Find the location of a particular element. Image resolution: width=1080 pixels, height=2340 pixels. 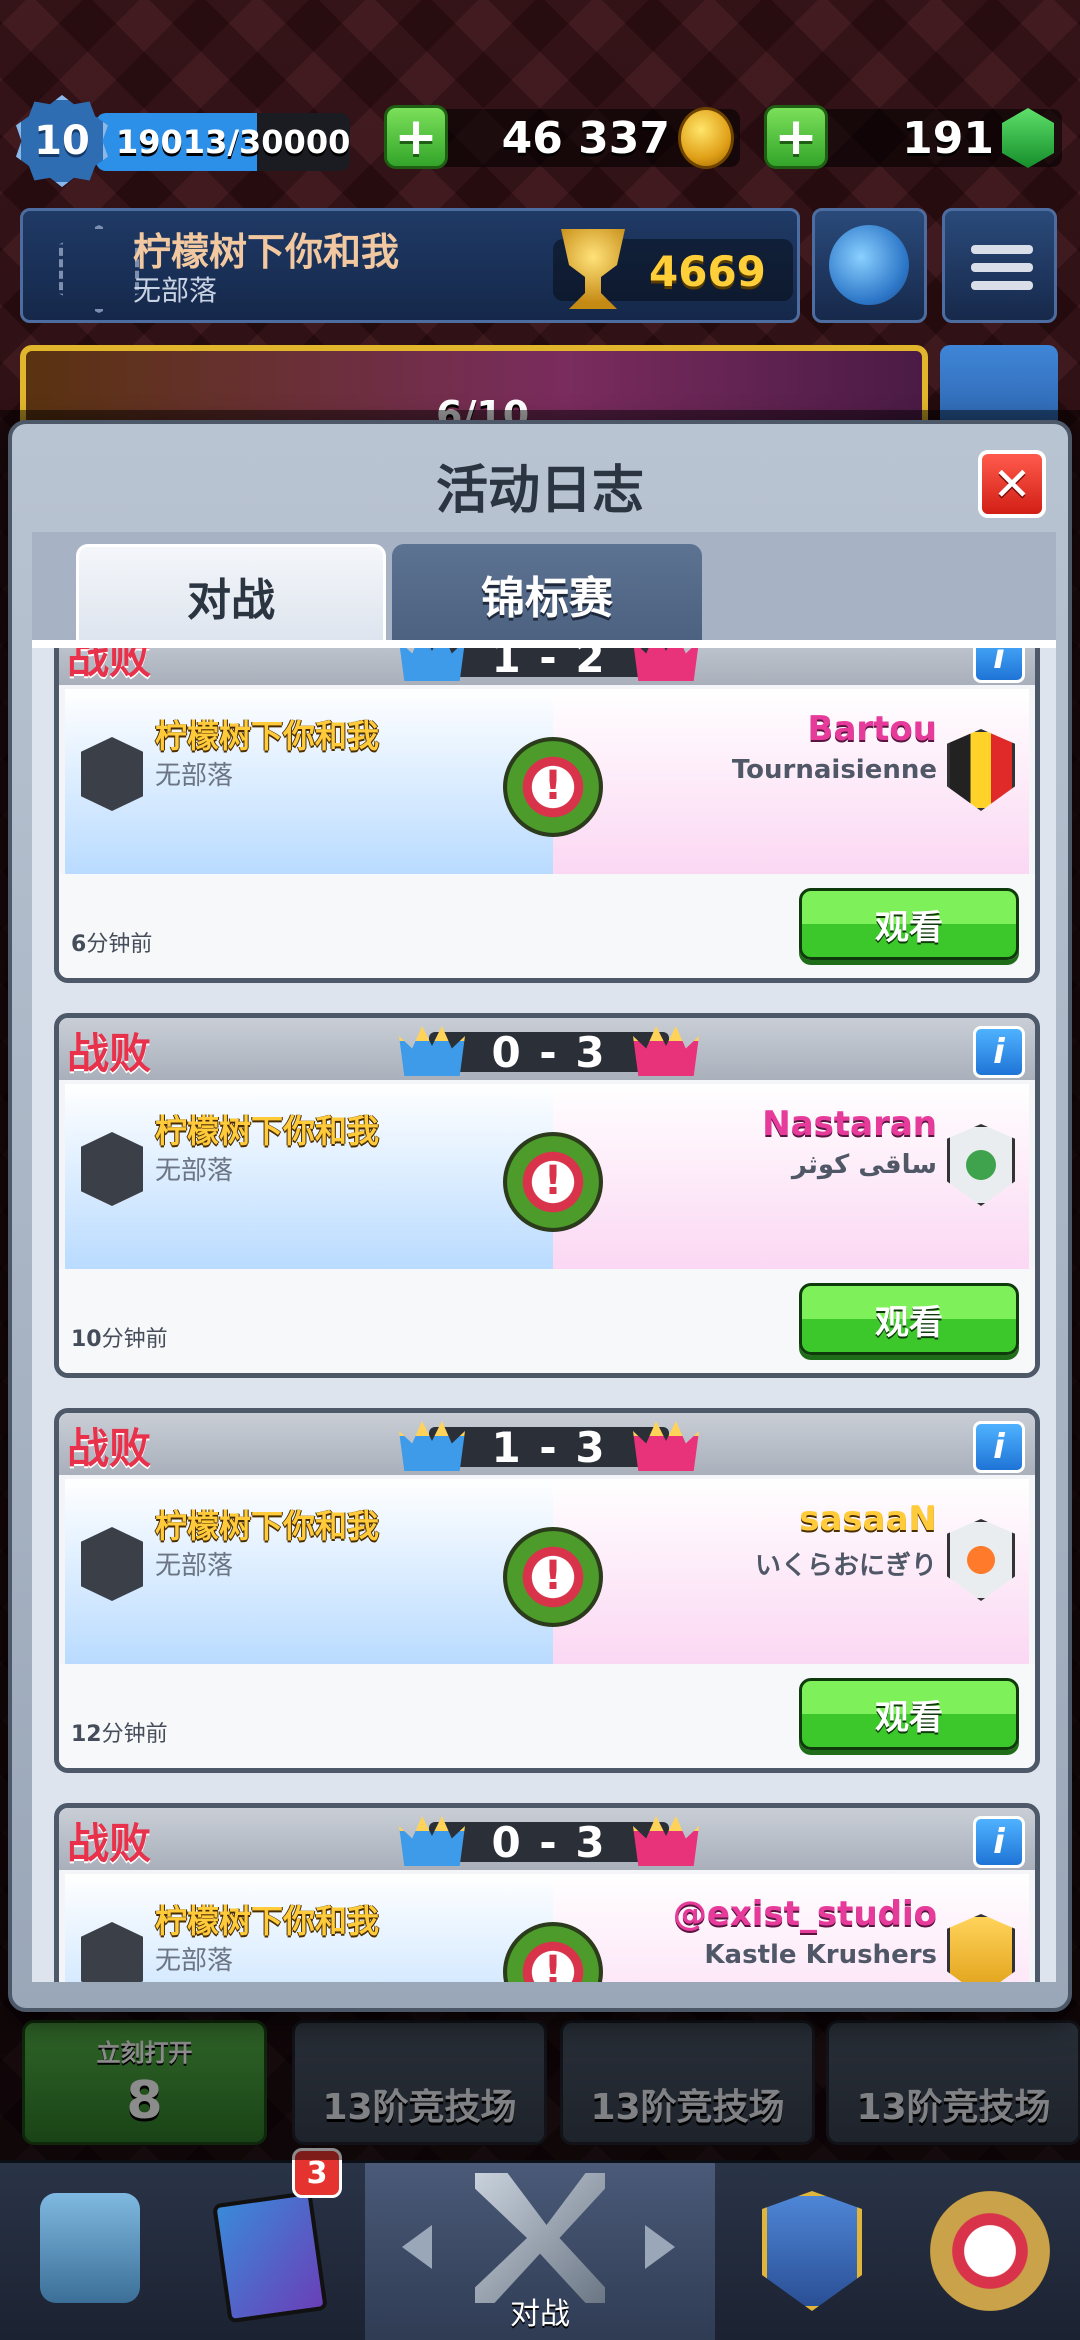

nav-left-arrow-icon is located at coordinates (417, 2247).